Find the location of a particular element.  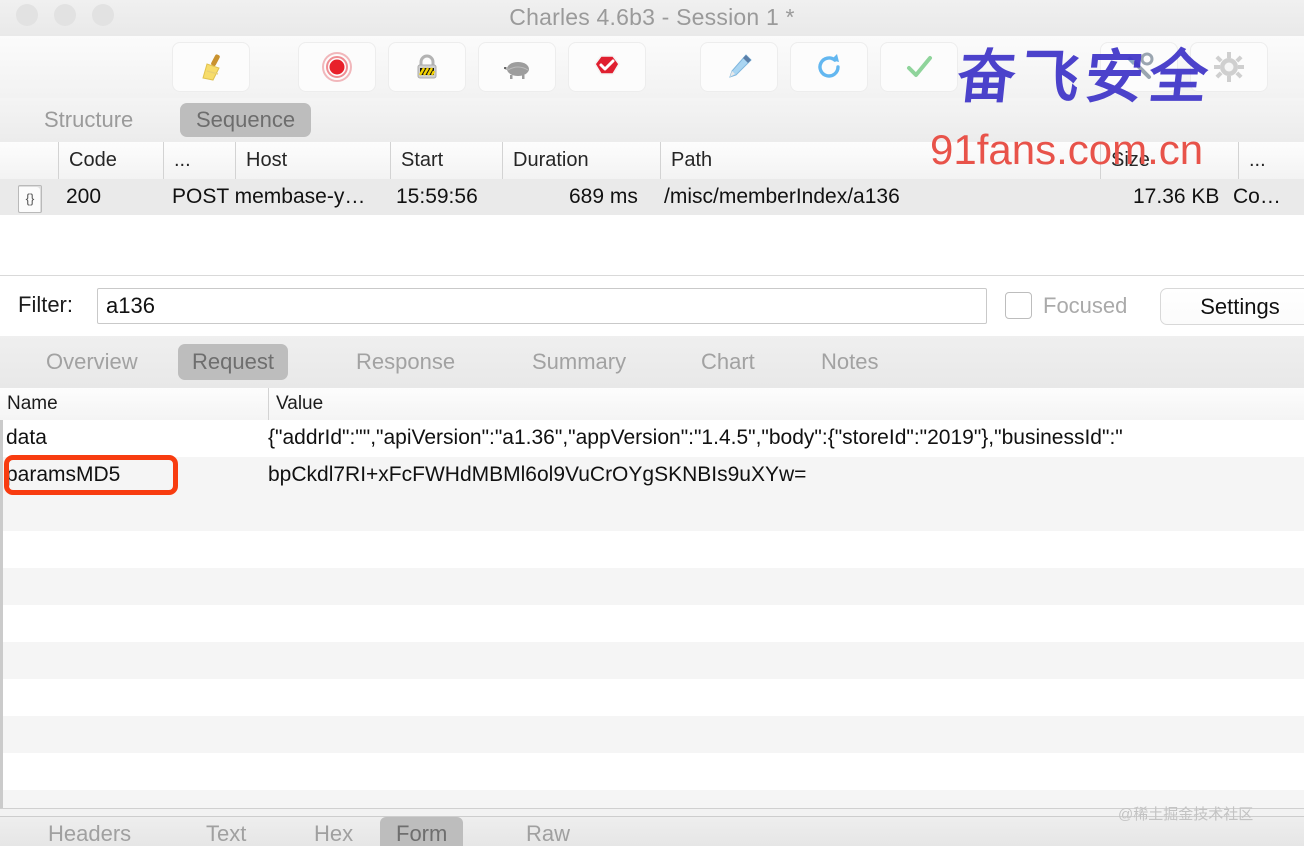

checkmark-icon is located at coordinates (919, 67).